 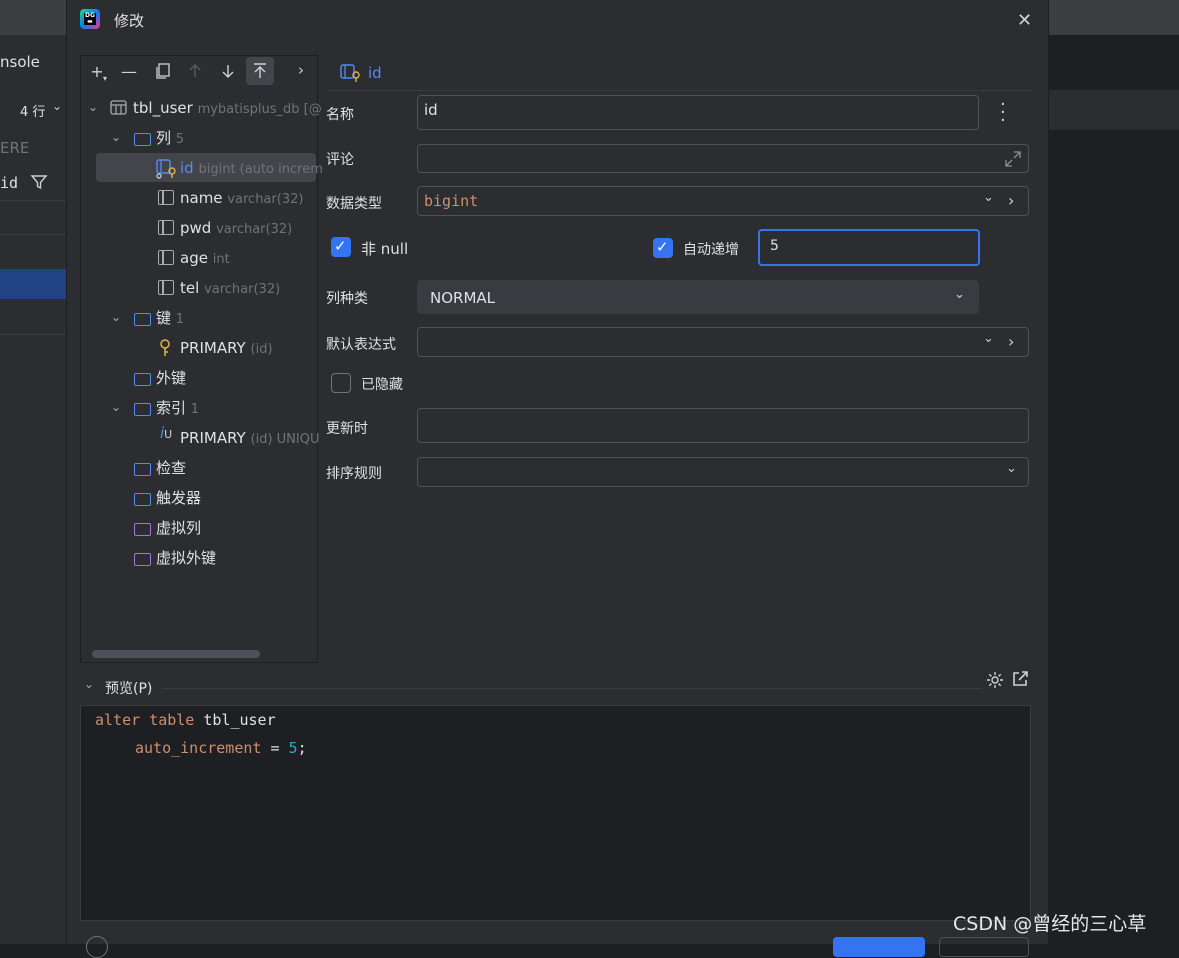 I want to click on tree-row-foreign-keys: 外键, so click(x=171, y=378).